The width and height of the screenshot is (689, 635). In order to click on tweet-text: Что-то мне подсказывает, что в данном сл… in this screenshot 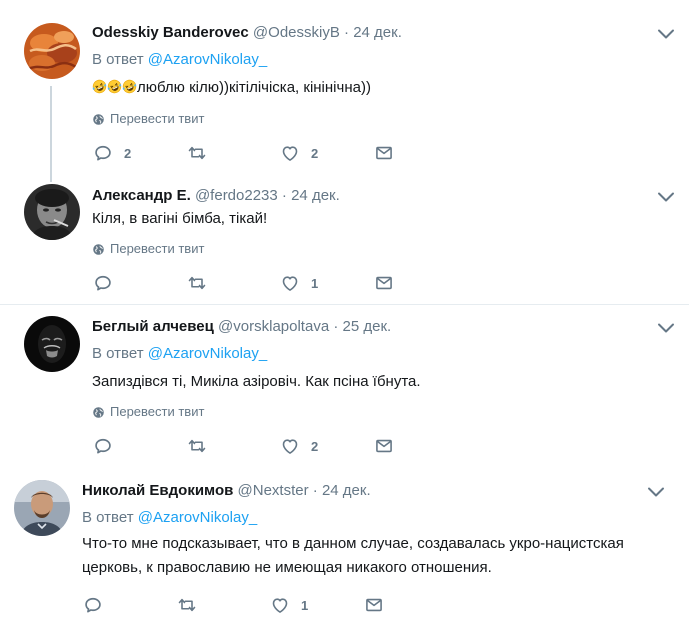, I will do `click(377, 556)`.